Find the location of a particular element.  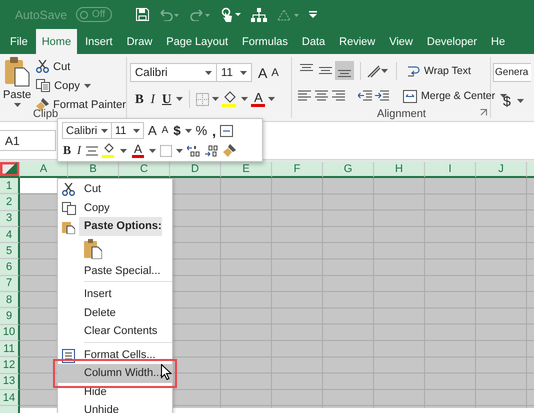

row-header: 10 is located at coordinates (10, 332).